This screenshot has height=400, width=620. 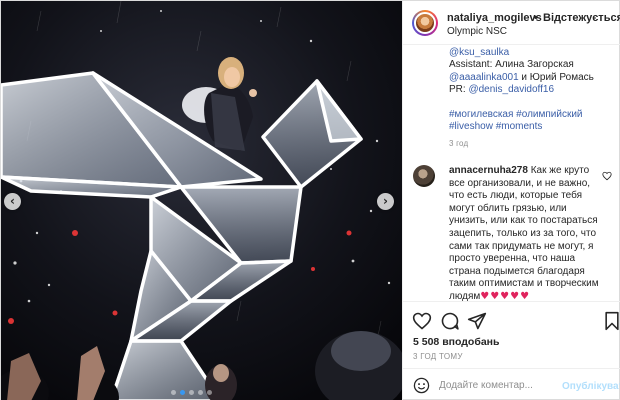 I want to click on comment-text: унизить, или как то постараться, so click(x=523, y=221).